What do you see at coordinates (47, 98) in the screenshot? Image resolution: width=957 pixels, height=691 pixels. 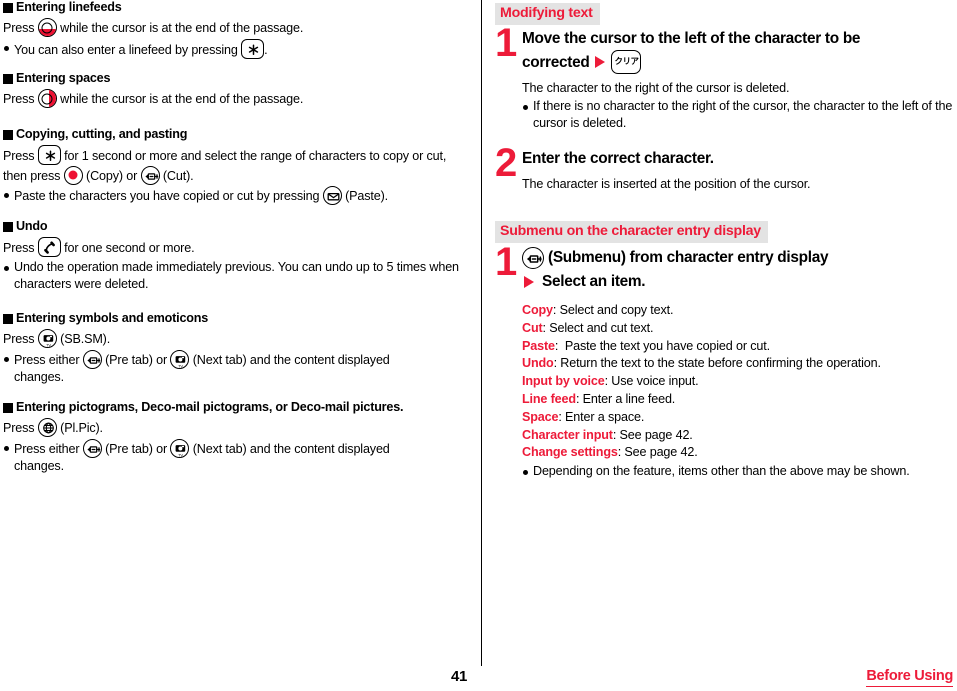 I see `nav-key-right-icon` at bounding box center [47, 98].